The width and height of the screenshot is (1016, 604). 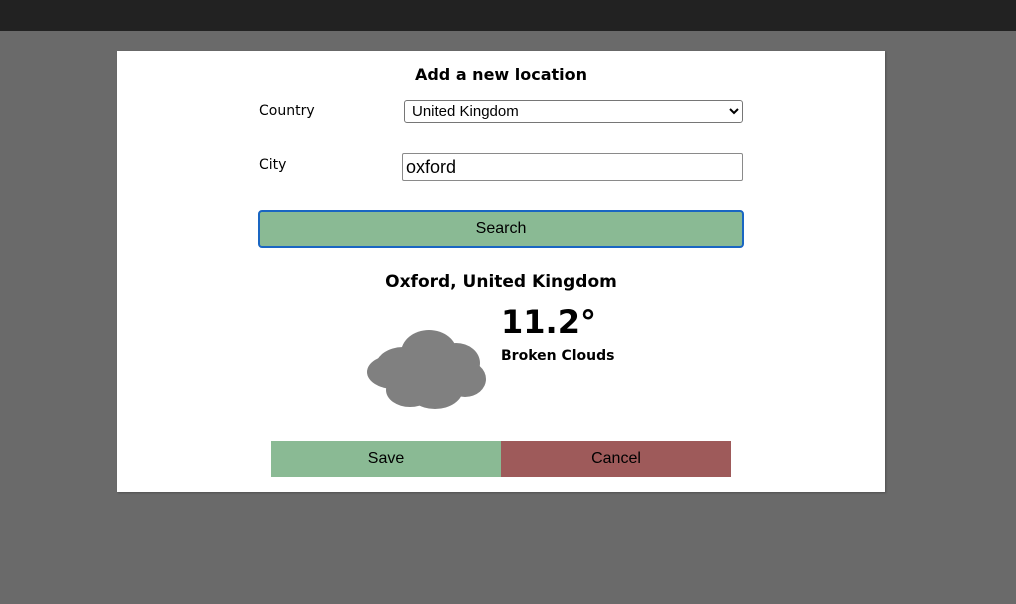 I want to click on cloud-icon, so click(x=426, y=369).